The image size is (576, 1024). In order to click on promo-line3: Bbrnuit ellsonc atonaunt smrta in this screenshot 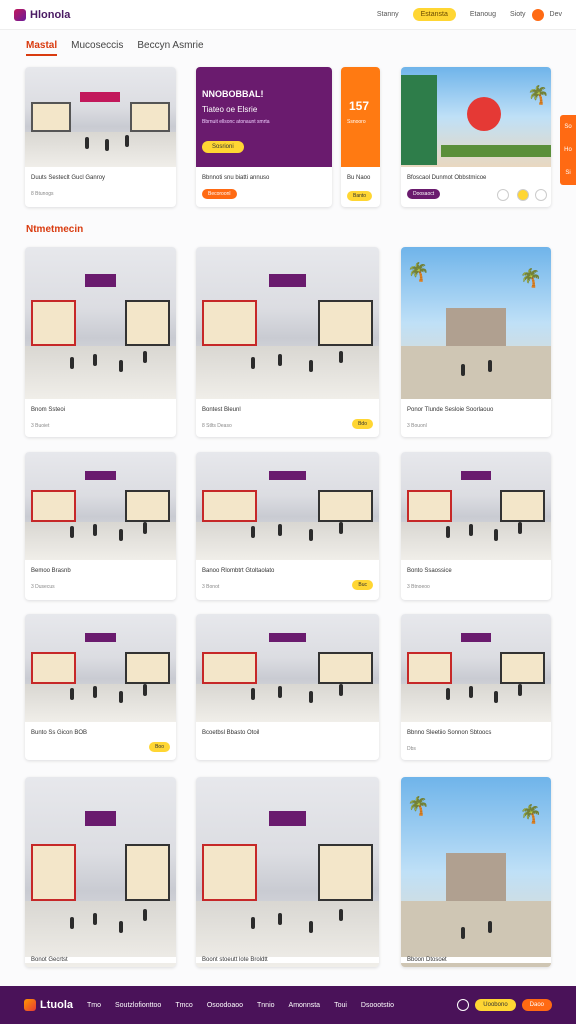, I will do `click(236, 122)`.